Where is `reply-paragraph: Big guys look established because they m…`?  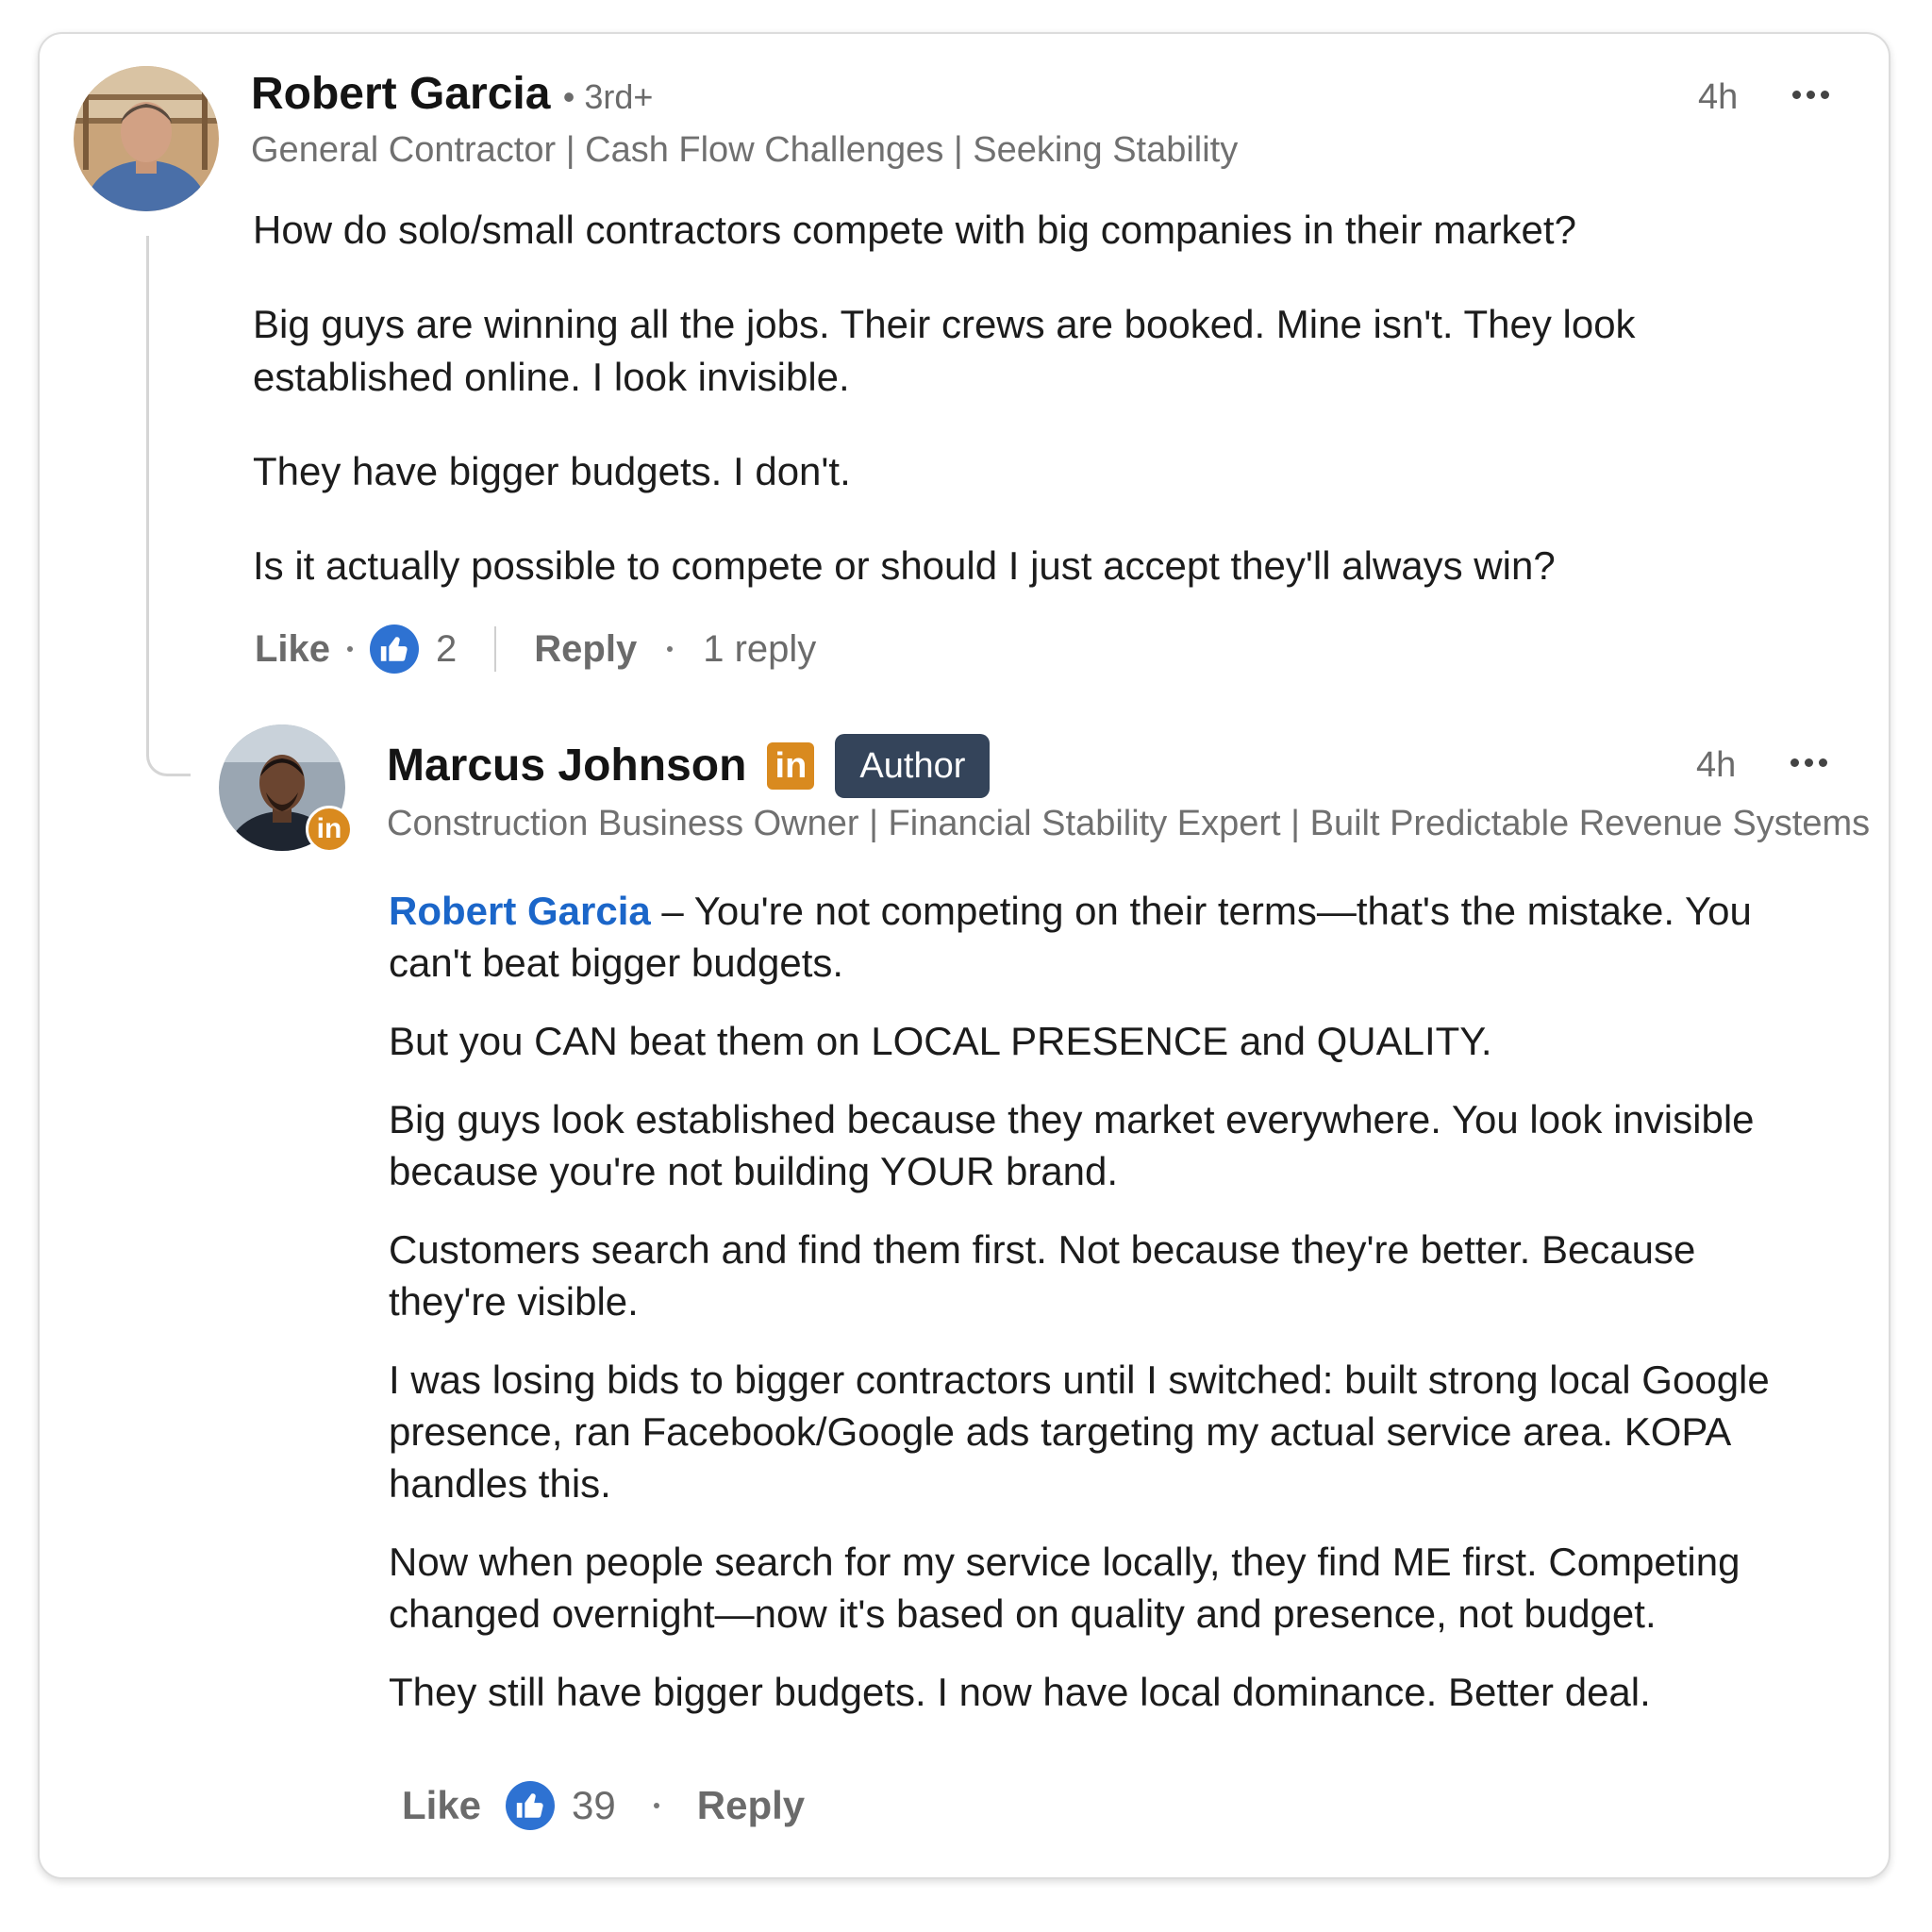 reply-paragraph: Big guys look established because they m… is located at coordinates (1072, 1145).